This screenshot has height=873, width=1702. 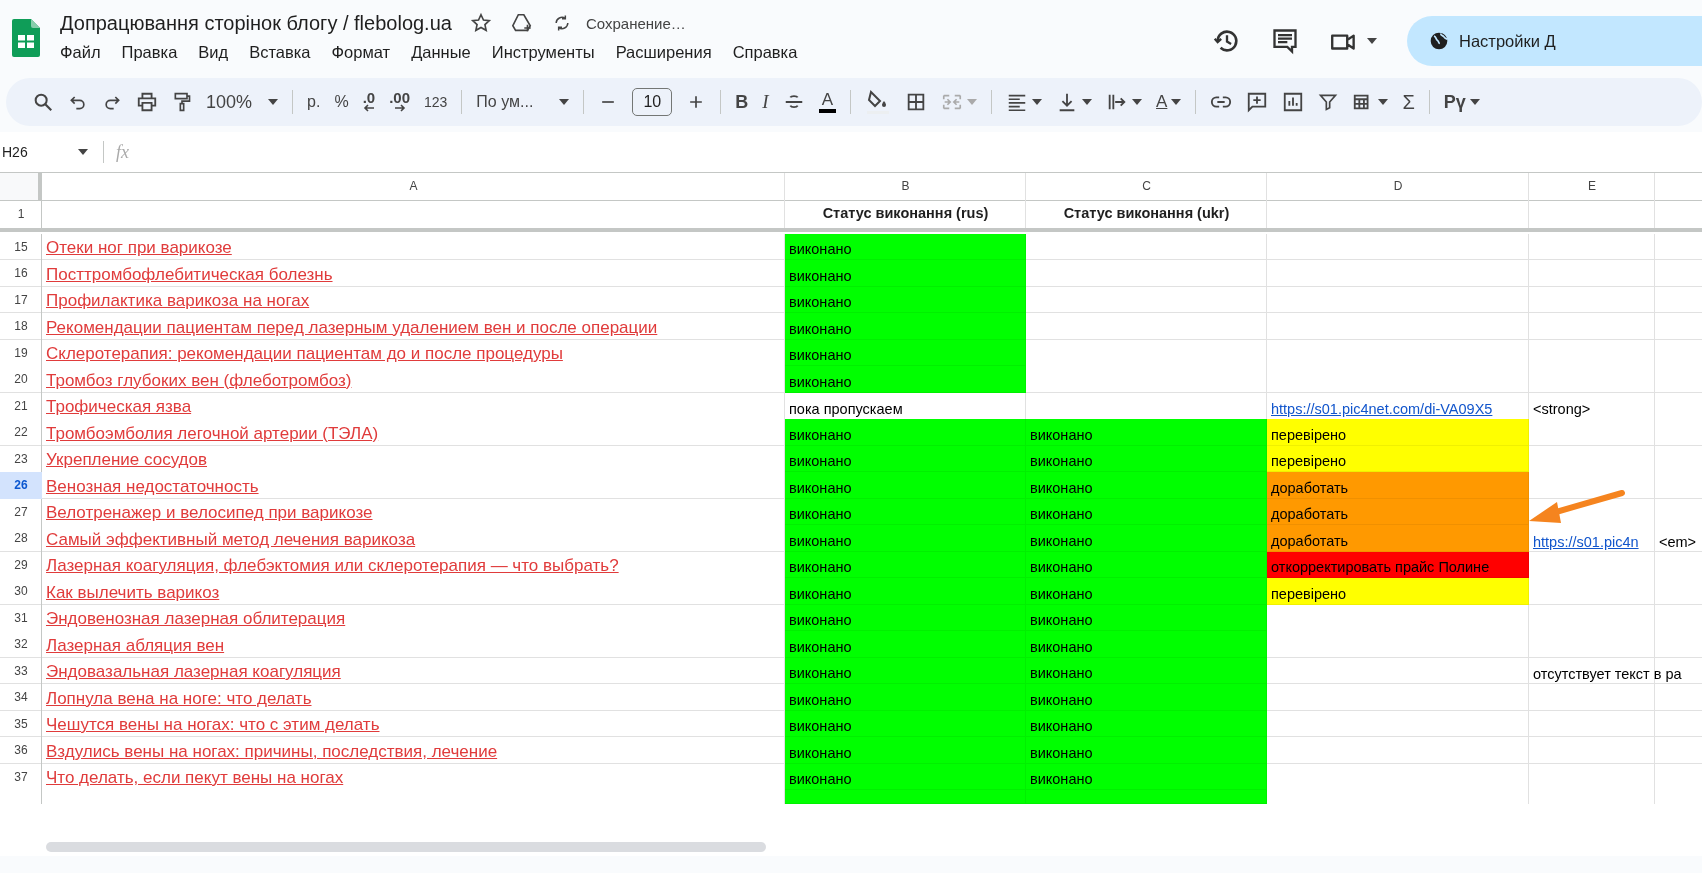 What do you see at coordinates (1328, 102) in the screenshot?
I see `filter-icon` at bounding box center [1328, 102].